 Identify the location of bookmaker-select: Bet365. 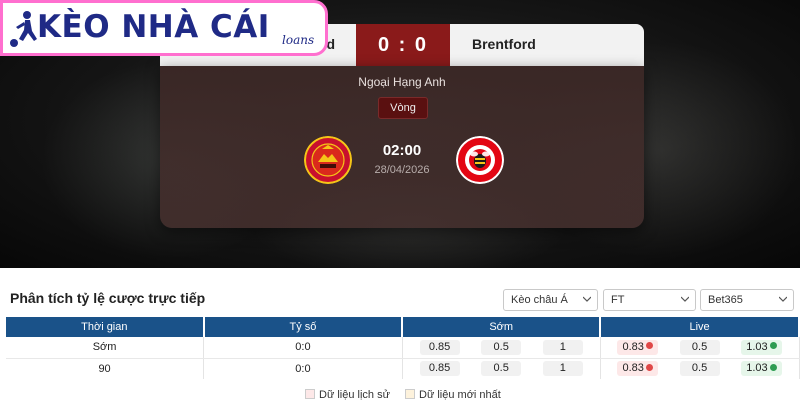
(747, 300).